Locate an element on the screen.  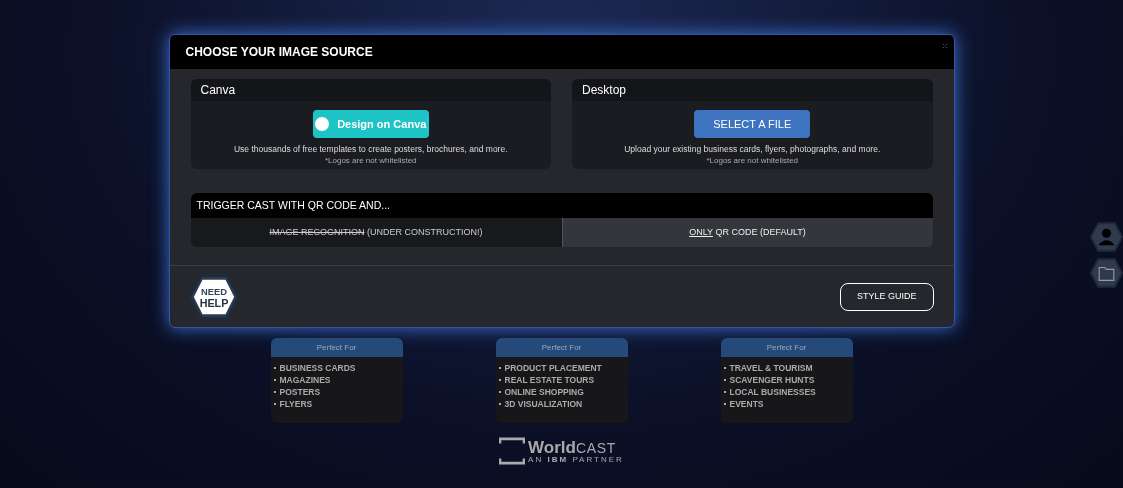
worldcast-logo: WorldCAST AN IBM PARTNER is located at coordinates (561, 451).